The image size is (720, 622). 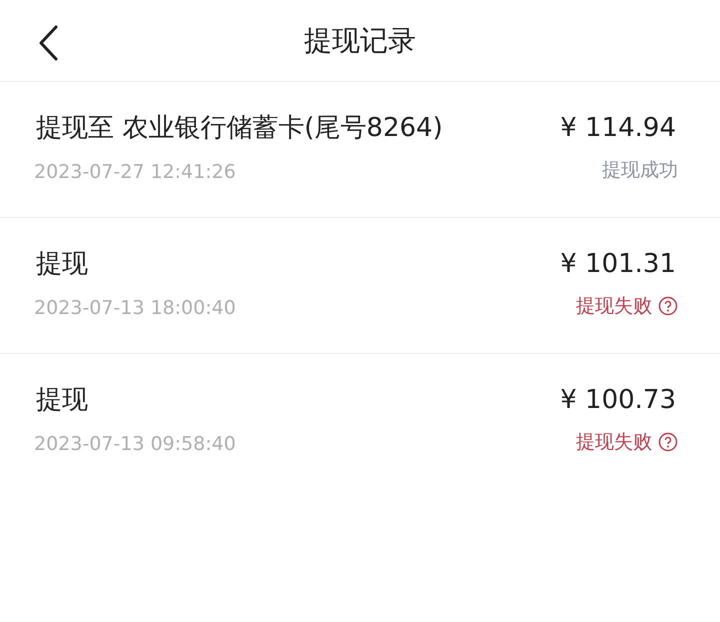 What do you see at coordinates (135, 172) in the screenshot?
I see `record-time: 2023-07-27 12:41:26` at bounding box center [135, 172].